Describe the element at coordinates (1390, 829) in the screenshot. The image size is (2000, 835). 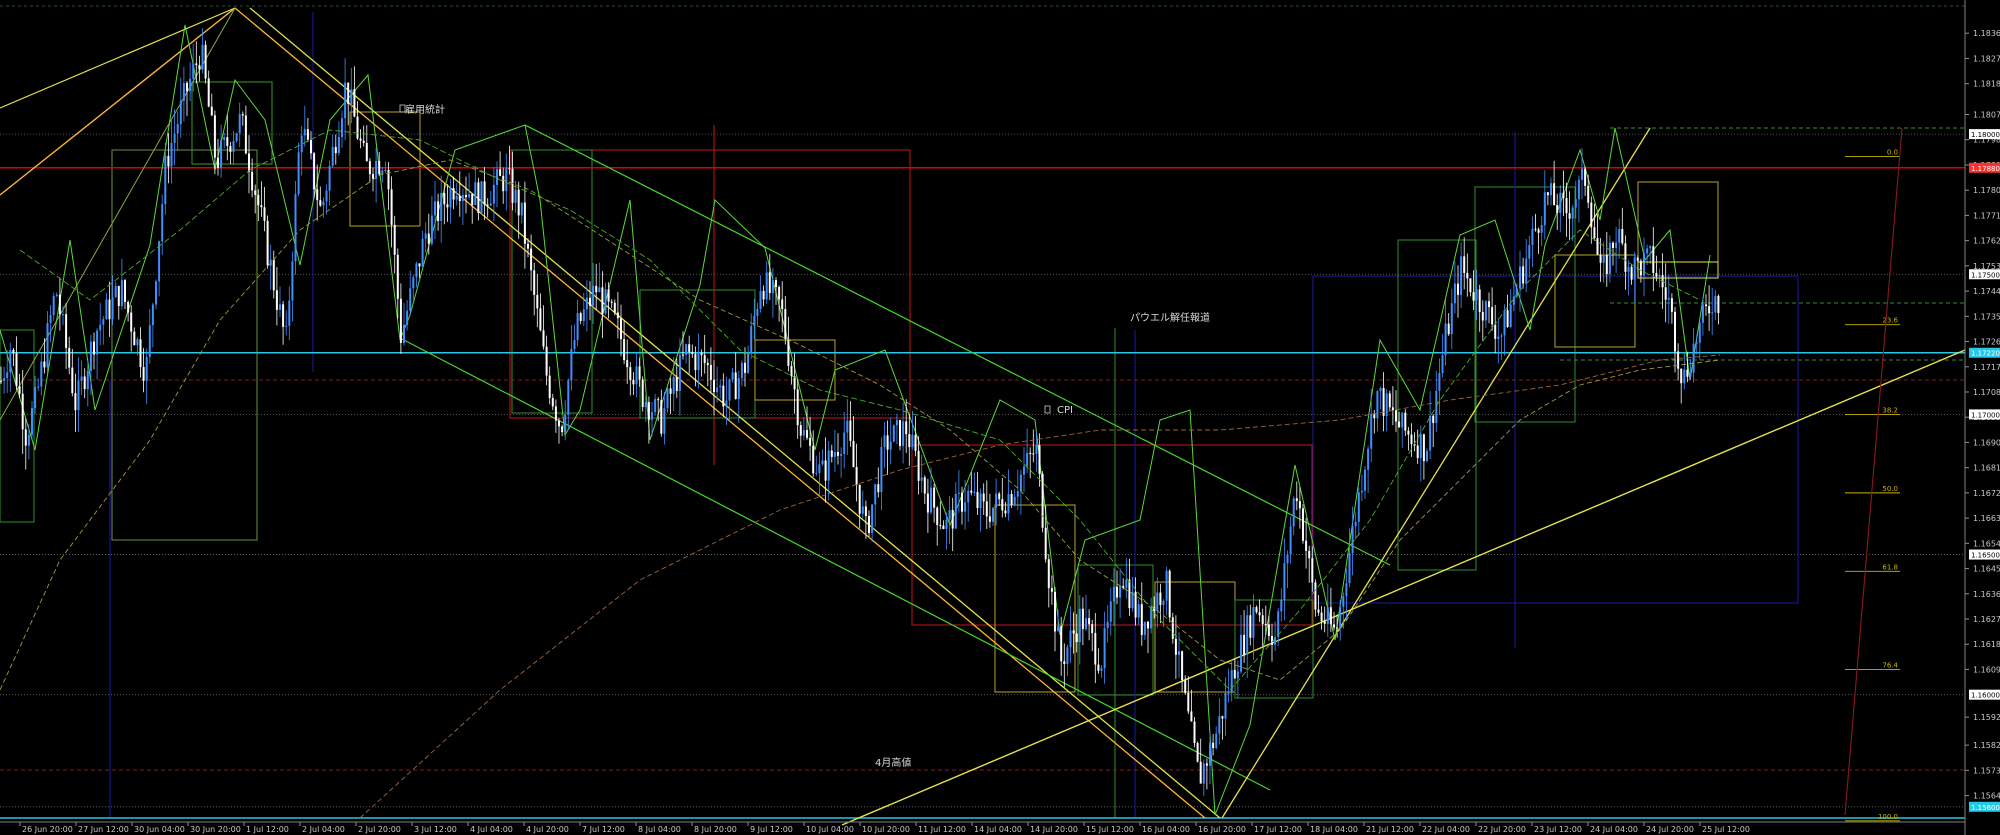
I see `time-tick-label: 21 Jul 12:00` at that location.